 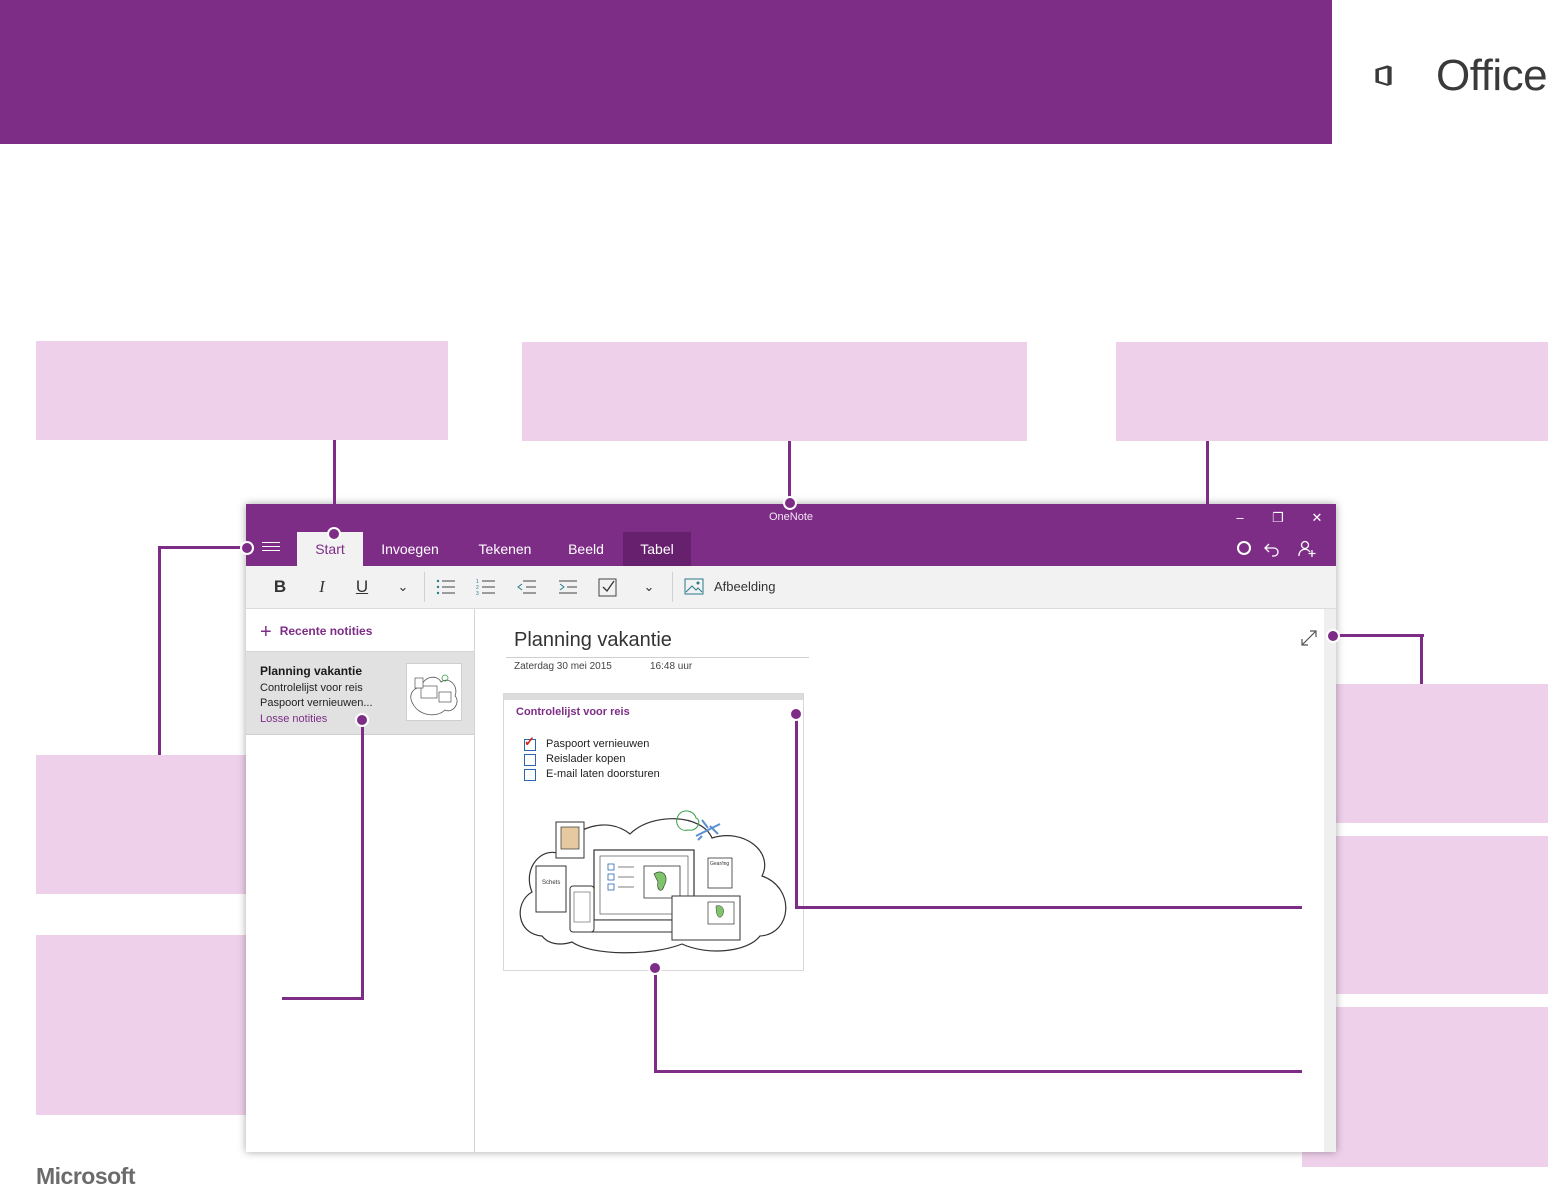 I want to click on page-title: Planning vakantie, so click(x=593, y=640).